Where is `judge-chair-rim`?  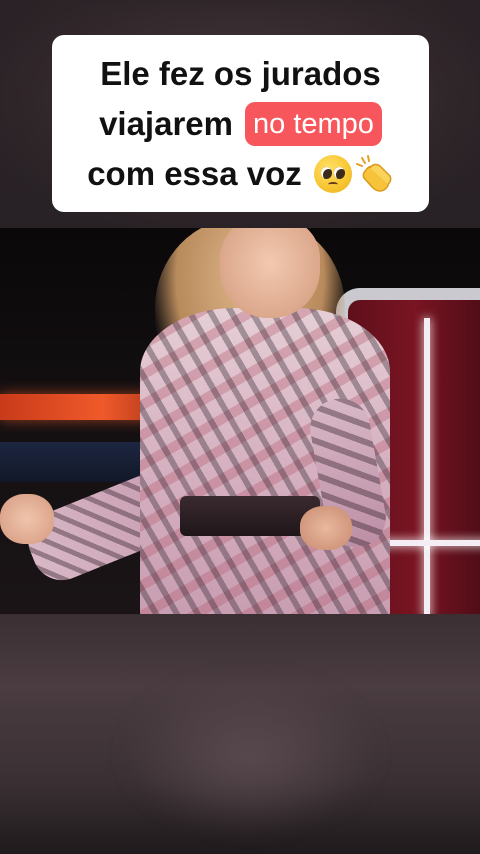
judge-chair-rim is located at coordinates (408, 305).